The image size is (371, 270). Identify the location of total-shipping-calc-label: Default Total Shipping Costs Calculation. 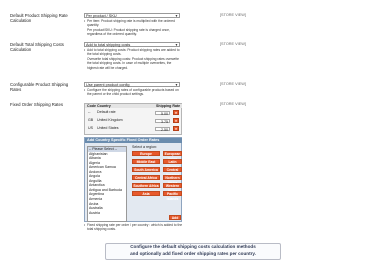
(37, 47).